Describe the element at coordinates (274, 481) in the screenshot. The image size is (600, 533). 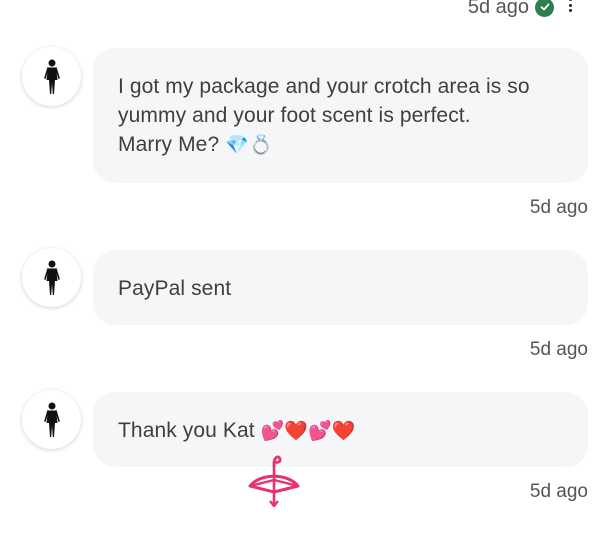
I see `hanger-logo-icon` at that location.